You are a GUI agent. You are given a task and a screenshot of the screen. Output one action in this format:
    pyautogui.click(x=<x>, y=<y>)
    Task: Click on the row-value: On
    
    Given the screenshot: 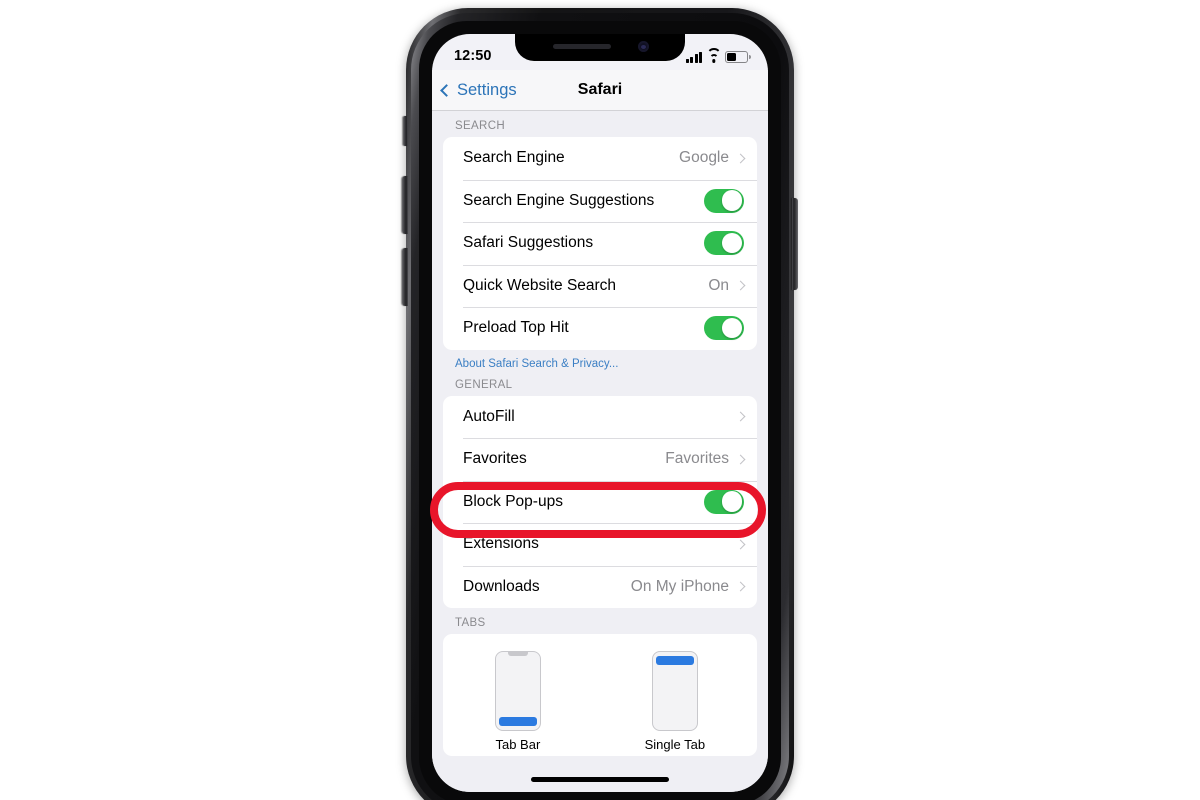 What is the action you would take?
    pyautogui.click(x=718, y=285)
    